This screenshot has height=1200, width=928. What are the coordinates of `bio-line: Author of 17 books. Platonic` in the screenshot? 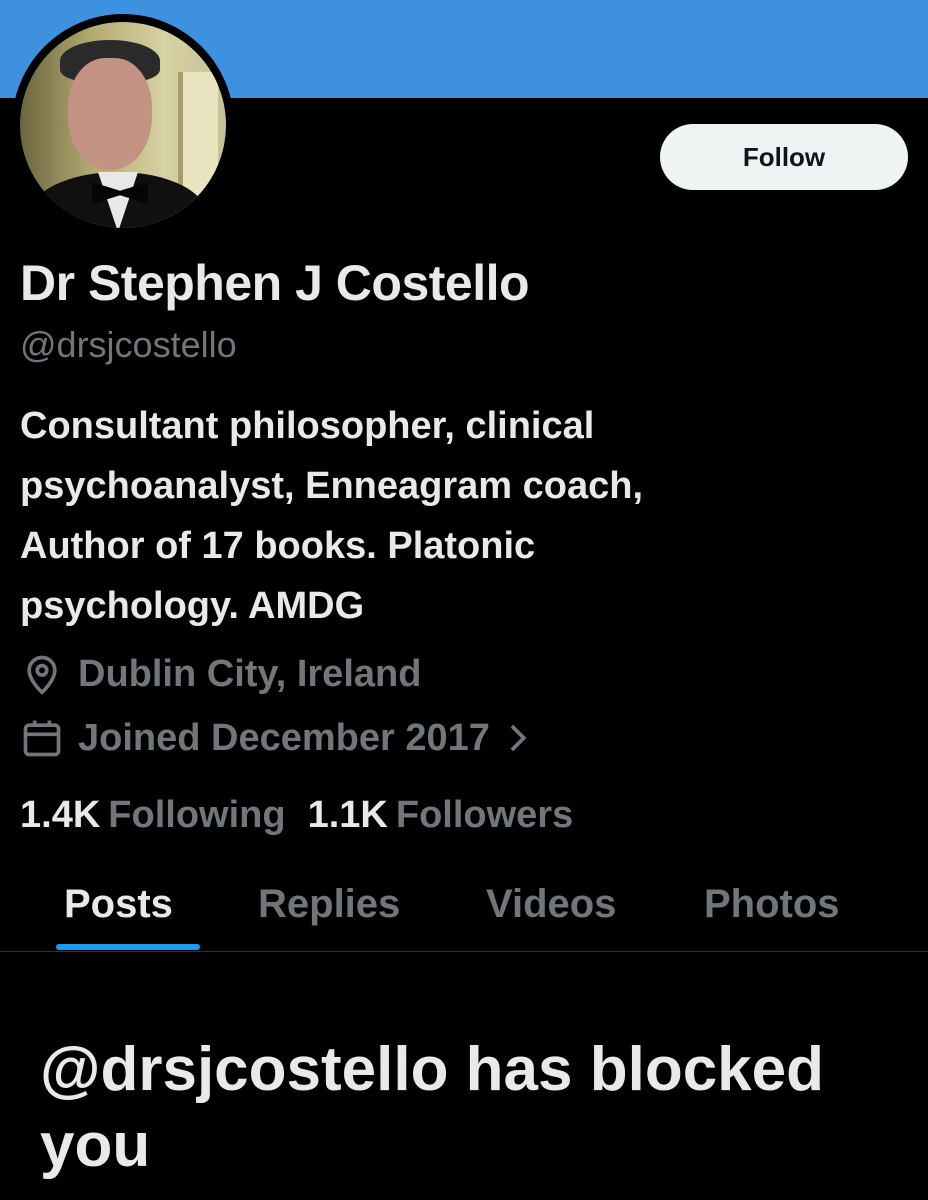 It's located at (278, 546).